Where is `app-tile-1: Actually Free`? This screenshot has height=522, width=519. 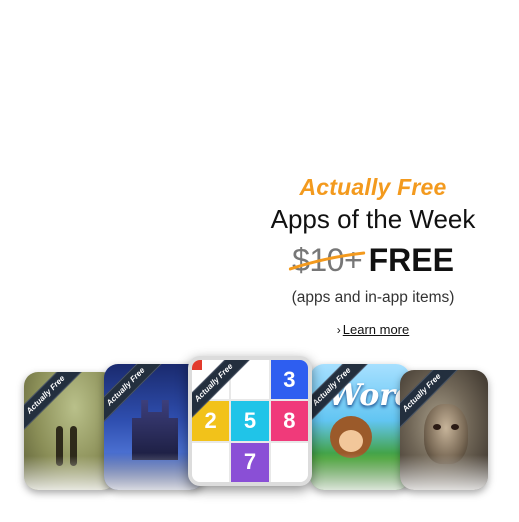 app-tile-1: Actually Free is located at coordinates (70, 431).